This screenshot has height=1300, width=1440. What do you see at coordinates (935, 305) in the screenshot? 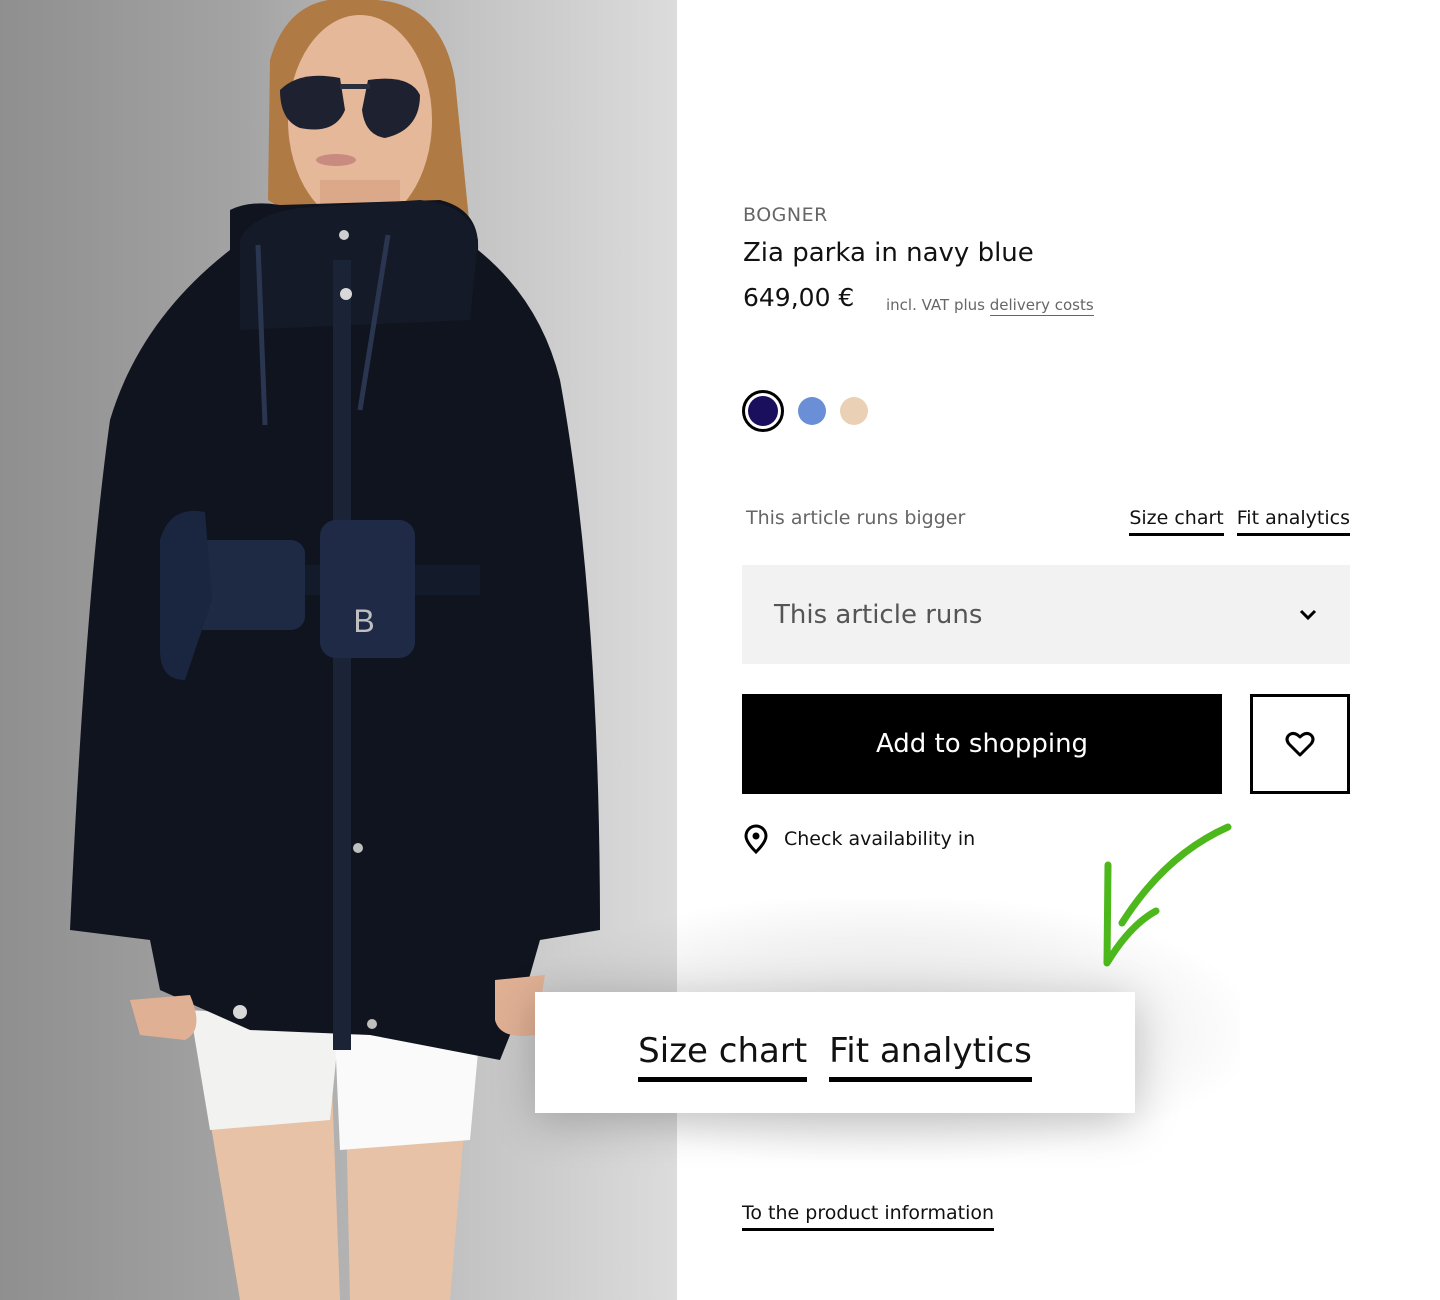
I see `vat-text: incl. VAT plus` at bounding box center [935, 305].